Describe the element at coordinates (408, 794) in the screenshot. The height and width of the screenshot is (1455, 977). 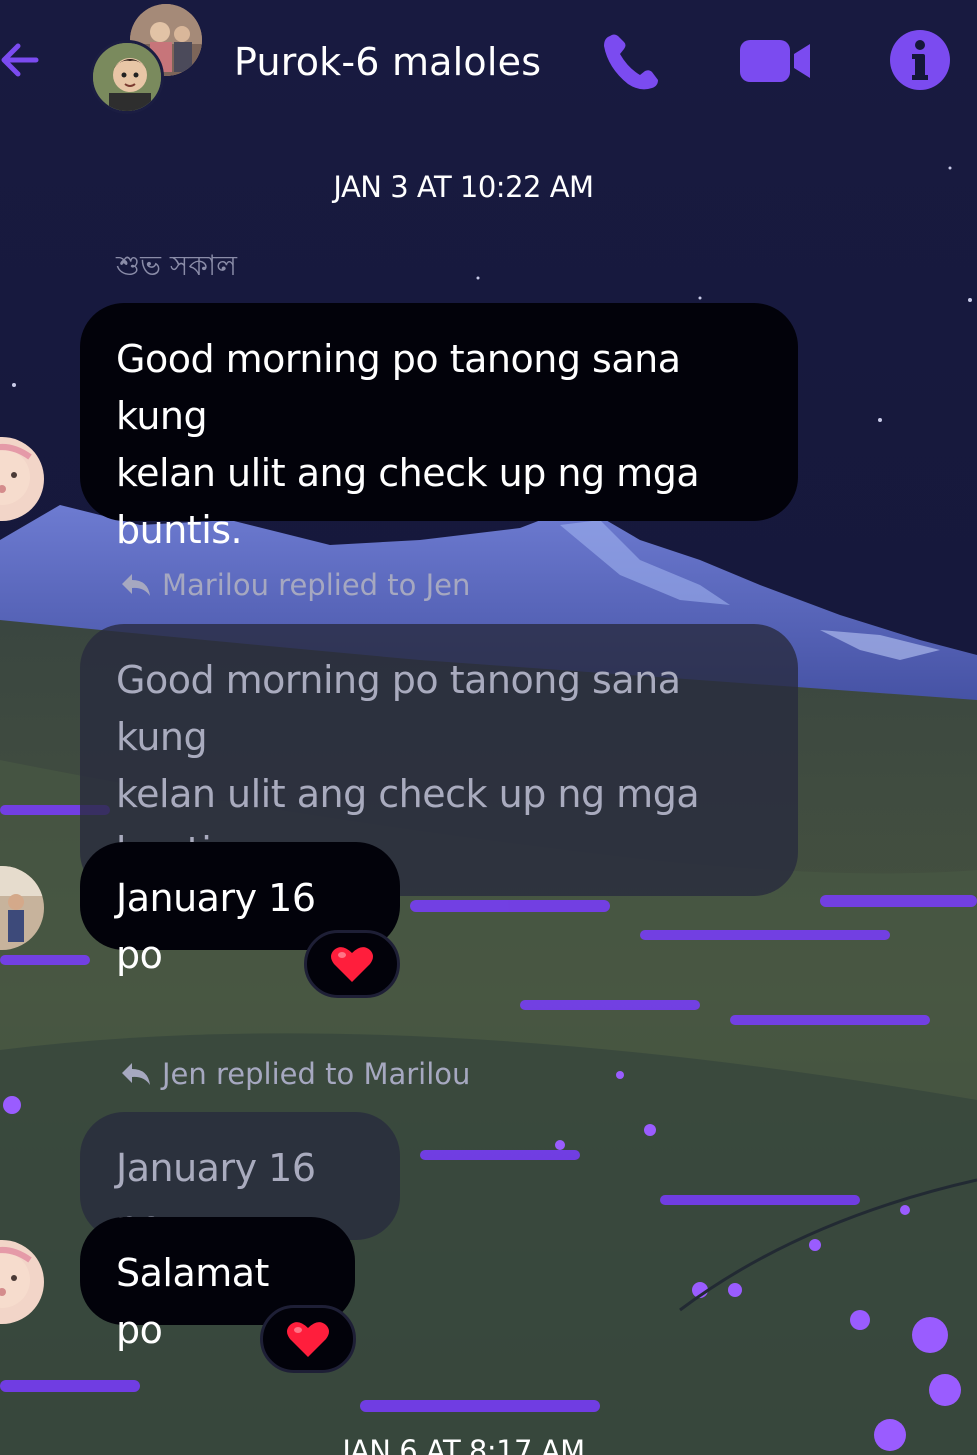
I see `quoted-line: kelan ulit ang check up ng mga` at that location.